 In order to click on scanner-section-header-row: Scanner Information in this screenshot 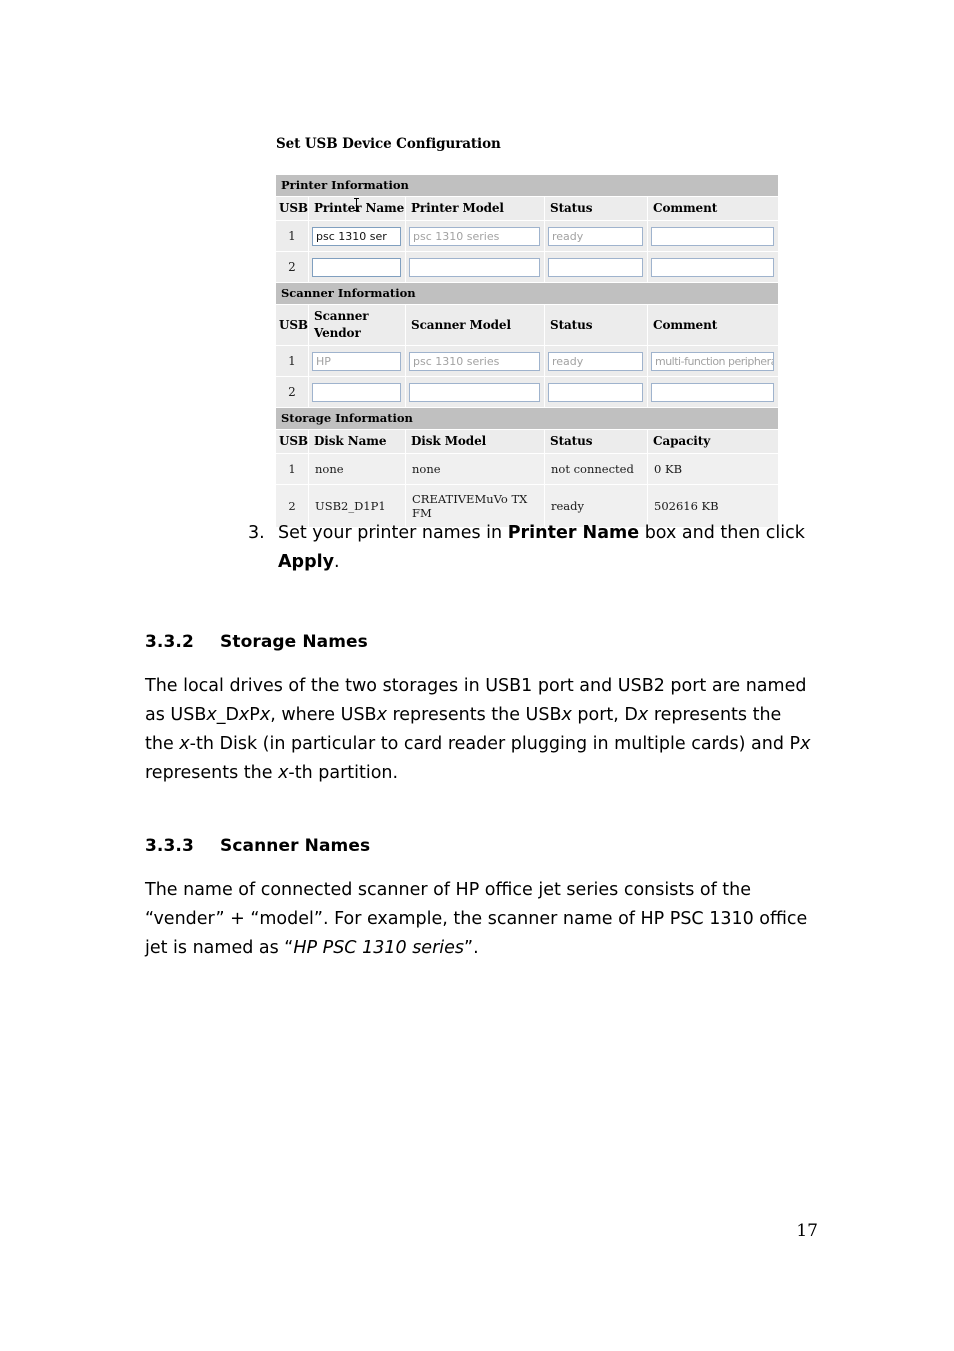, I will do `click(527, 293)`.